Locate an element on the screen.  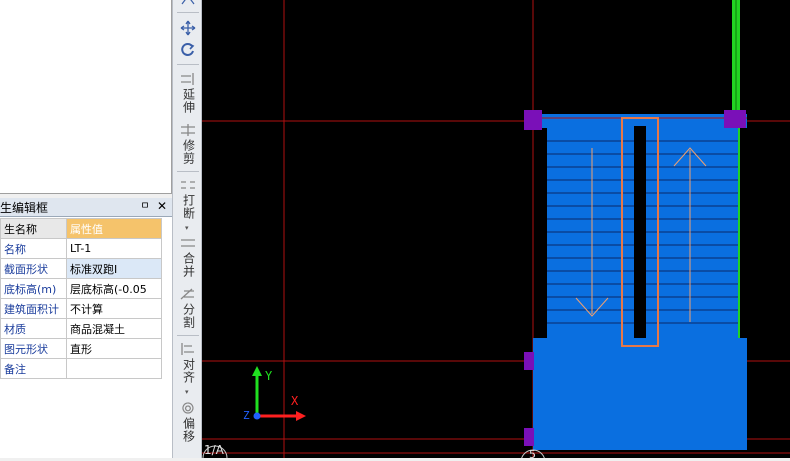
offset-label: 偏移 is located at coordinates (188, 430).